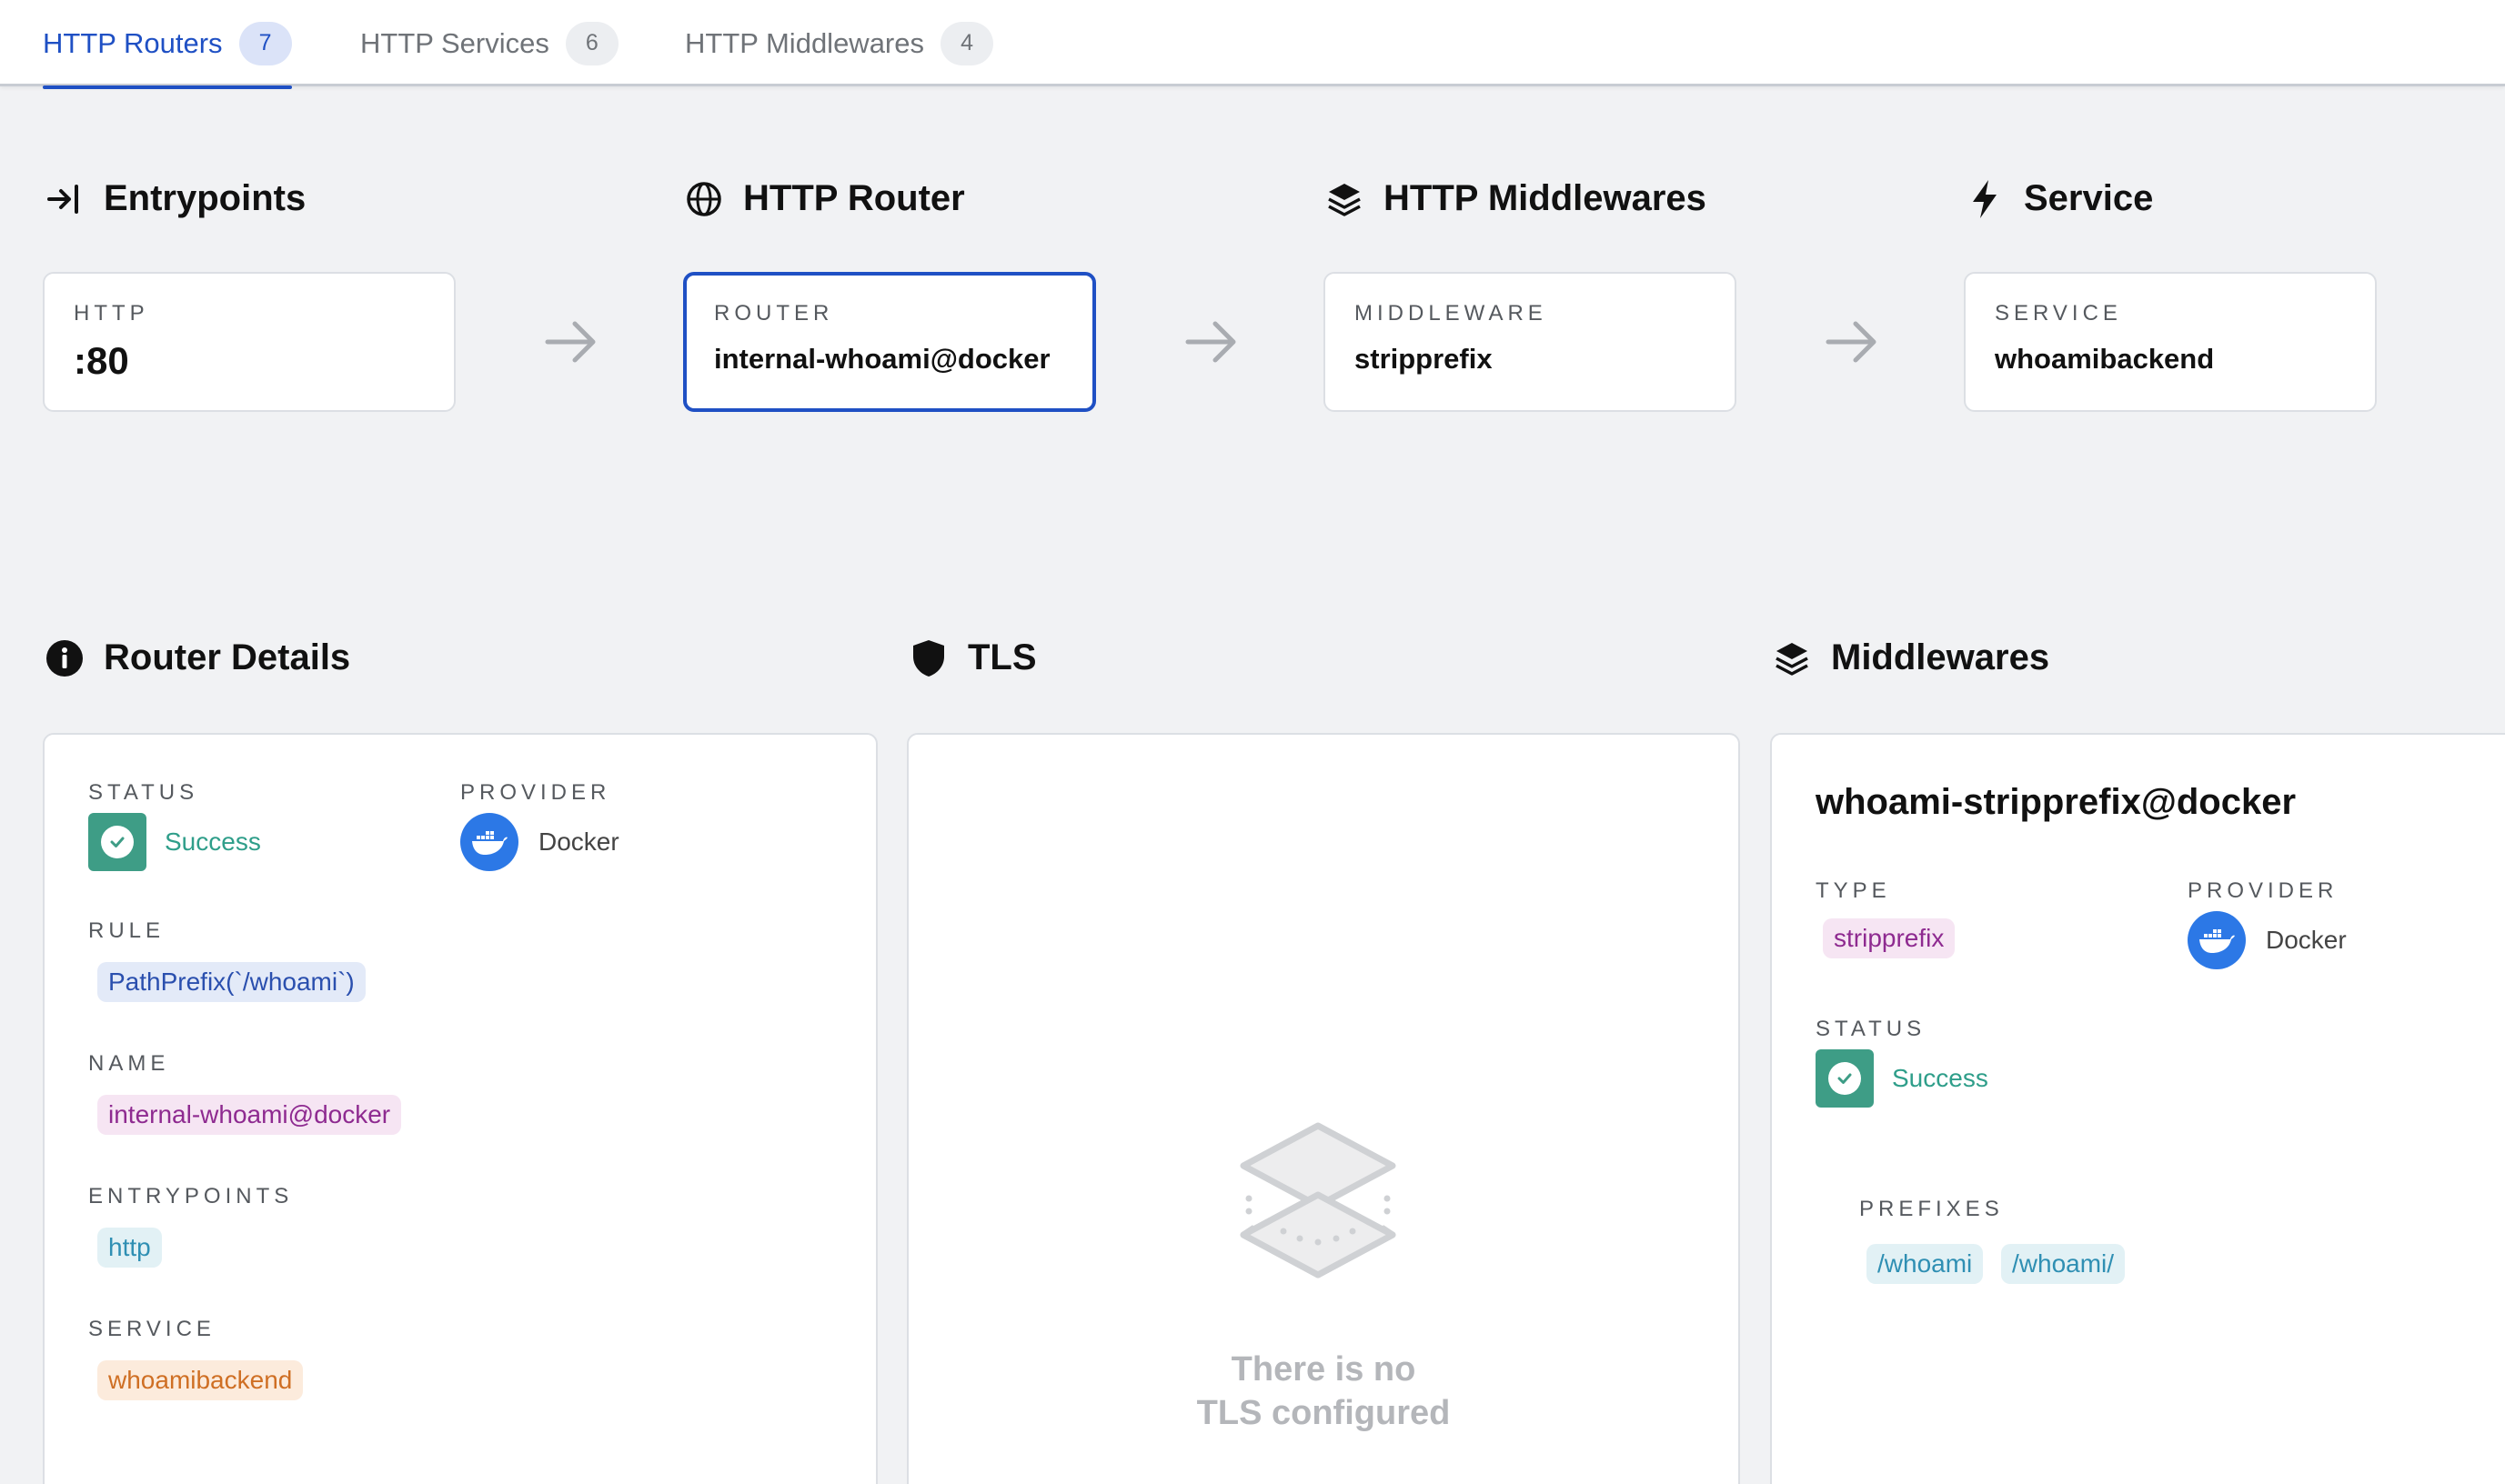 Image resolution: width=2505 pixels, height=1484 pixels. Describe the element at coordinates (1889, 938) in the screenshot. I see `type-chip: stripprefix` at that location.